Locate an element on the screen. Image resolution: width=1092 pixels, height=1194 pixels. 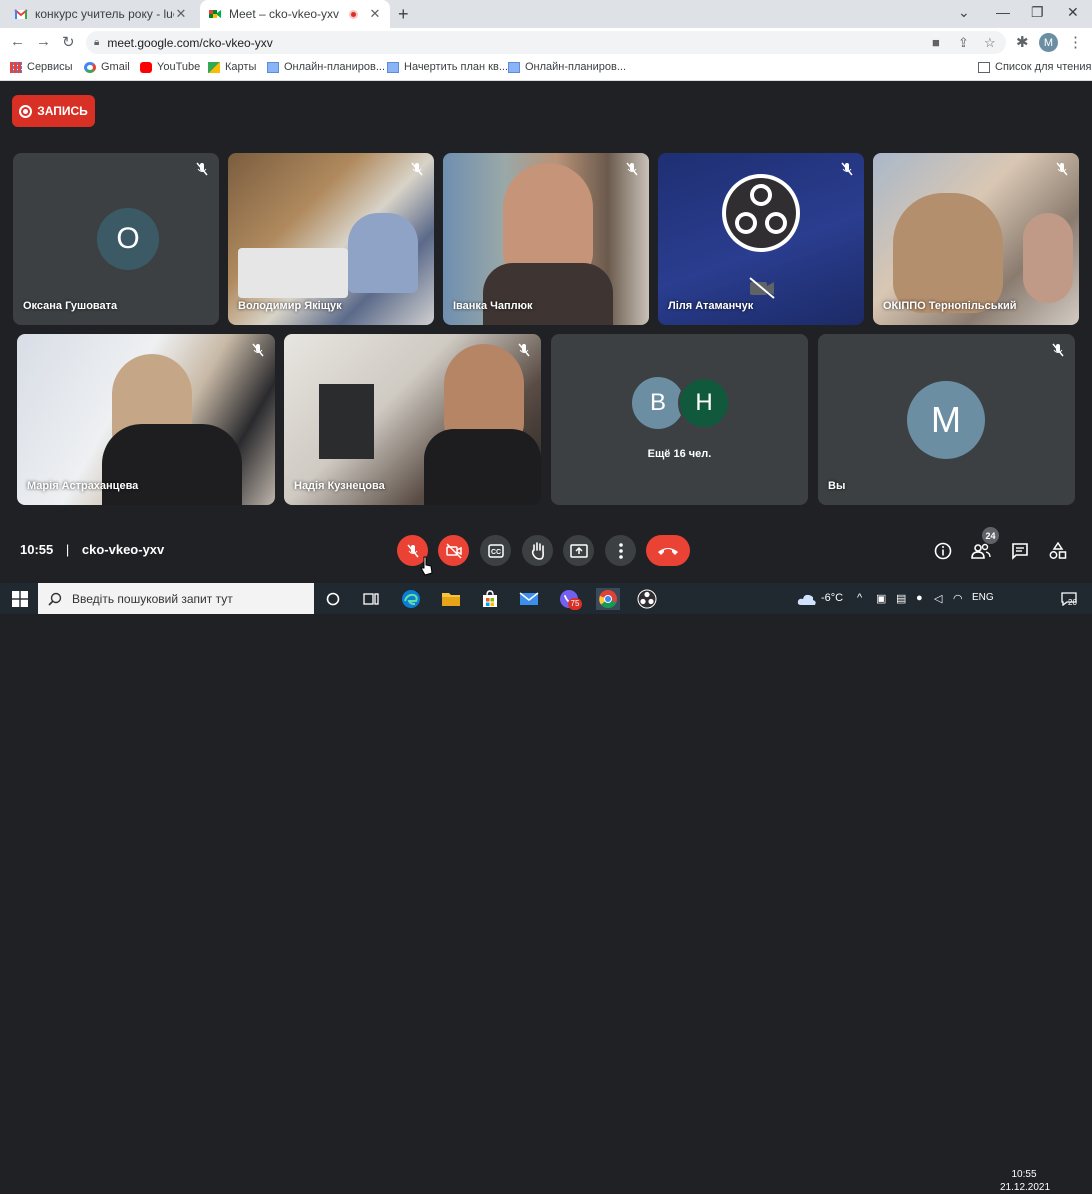
participant-tile: О Оксана Гушовата is located at coordinates (116, 239).